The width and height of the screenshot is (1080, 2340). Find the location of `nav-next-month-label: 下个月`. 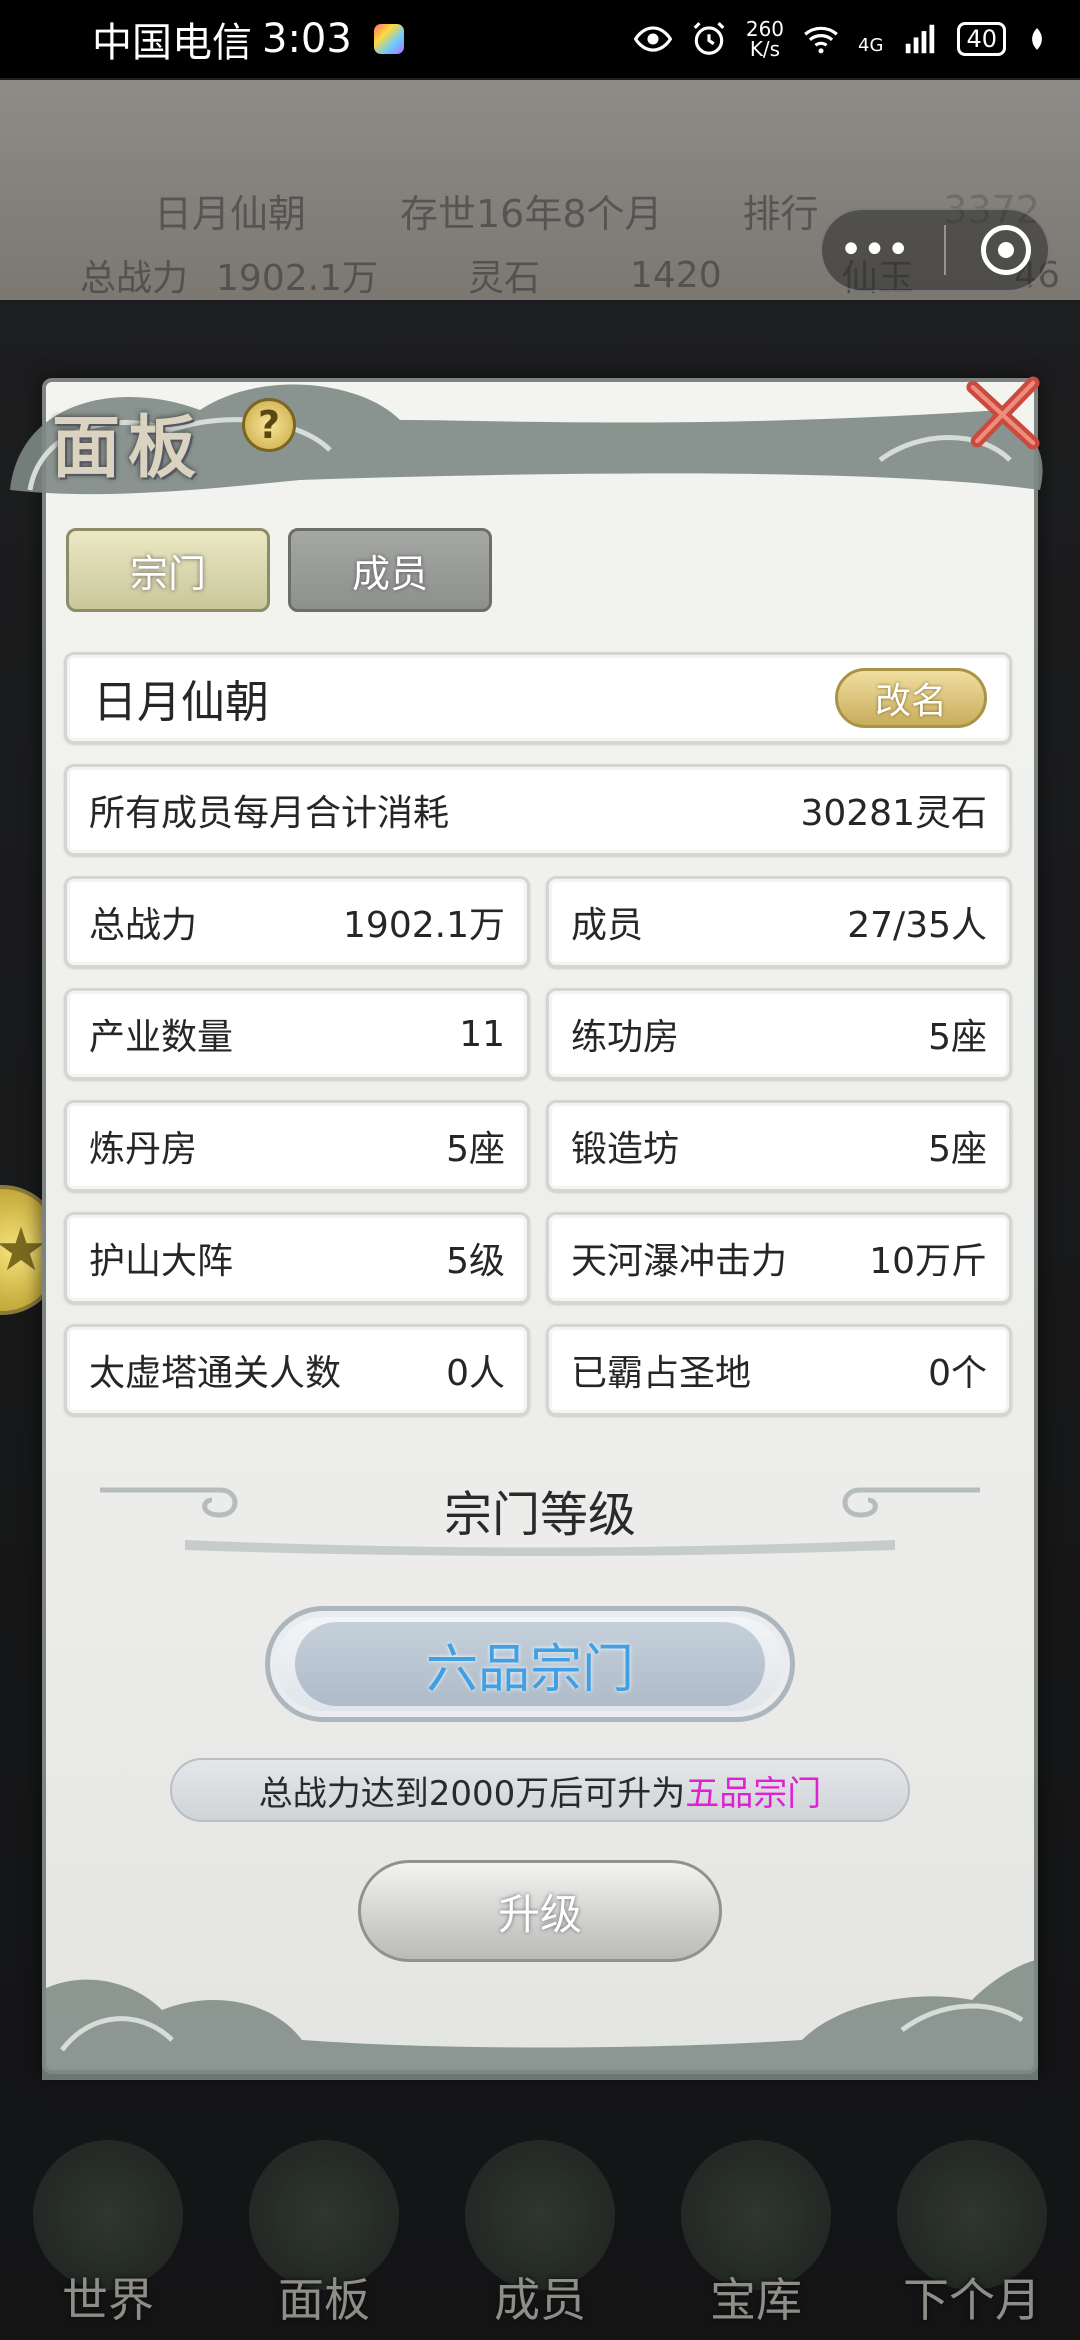

nav-next-month-label: 下个月 is located at coordinates (972, 2300).